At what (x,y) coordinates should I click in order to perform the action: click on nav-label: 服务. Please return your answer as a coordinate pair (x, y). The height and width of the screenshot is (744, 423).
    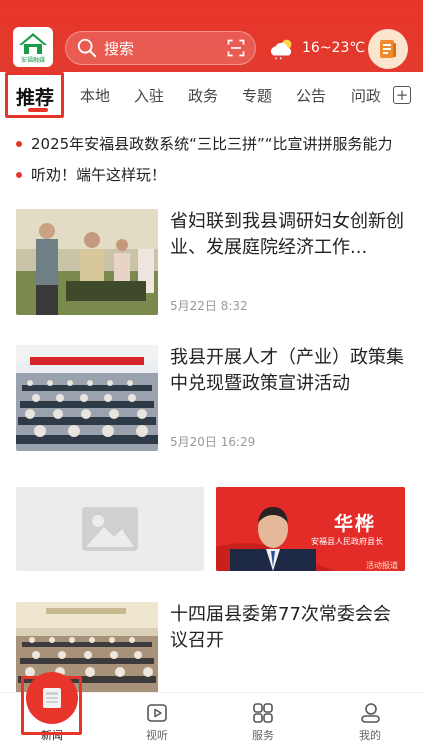
    Looking at the image, I should click on (263, 735).